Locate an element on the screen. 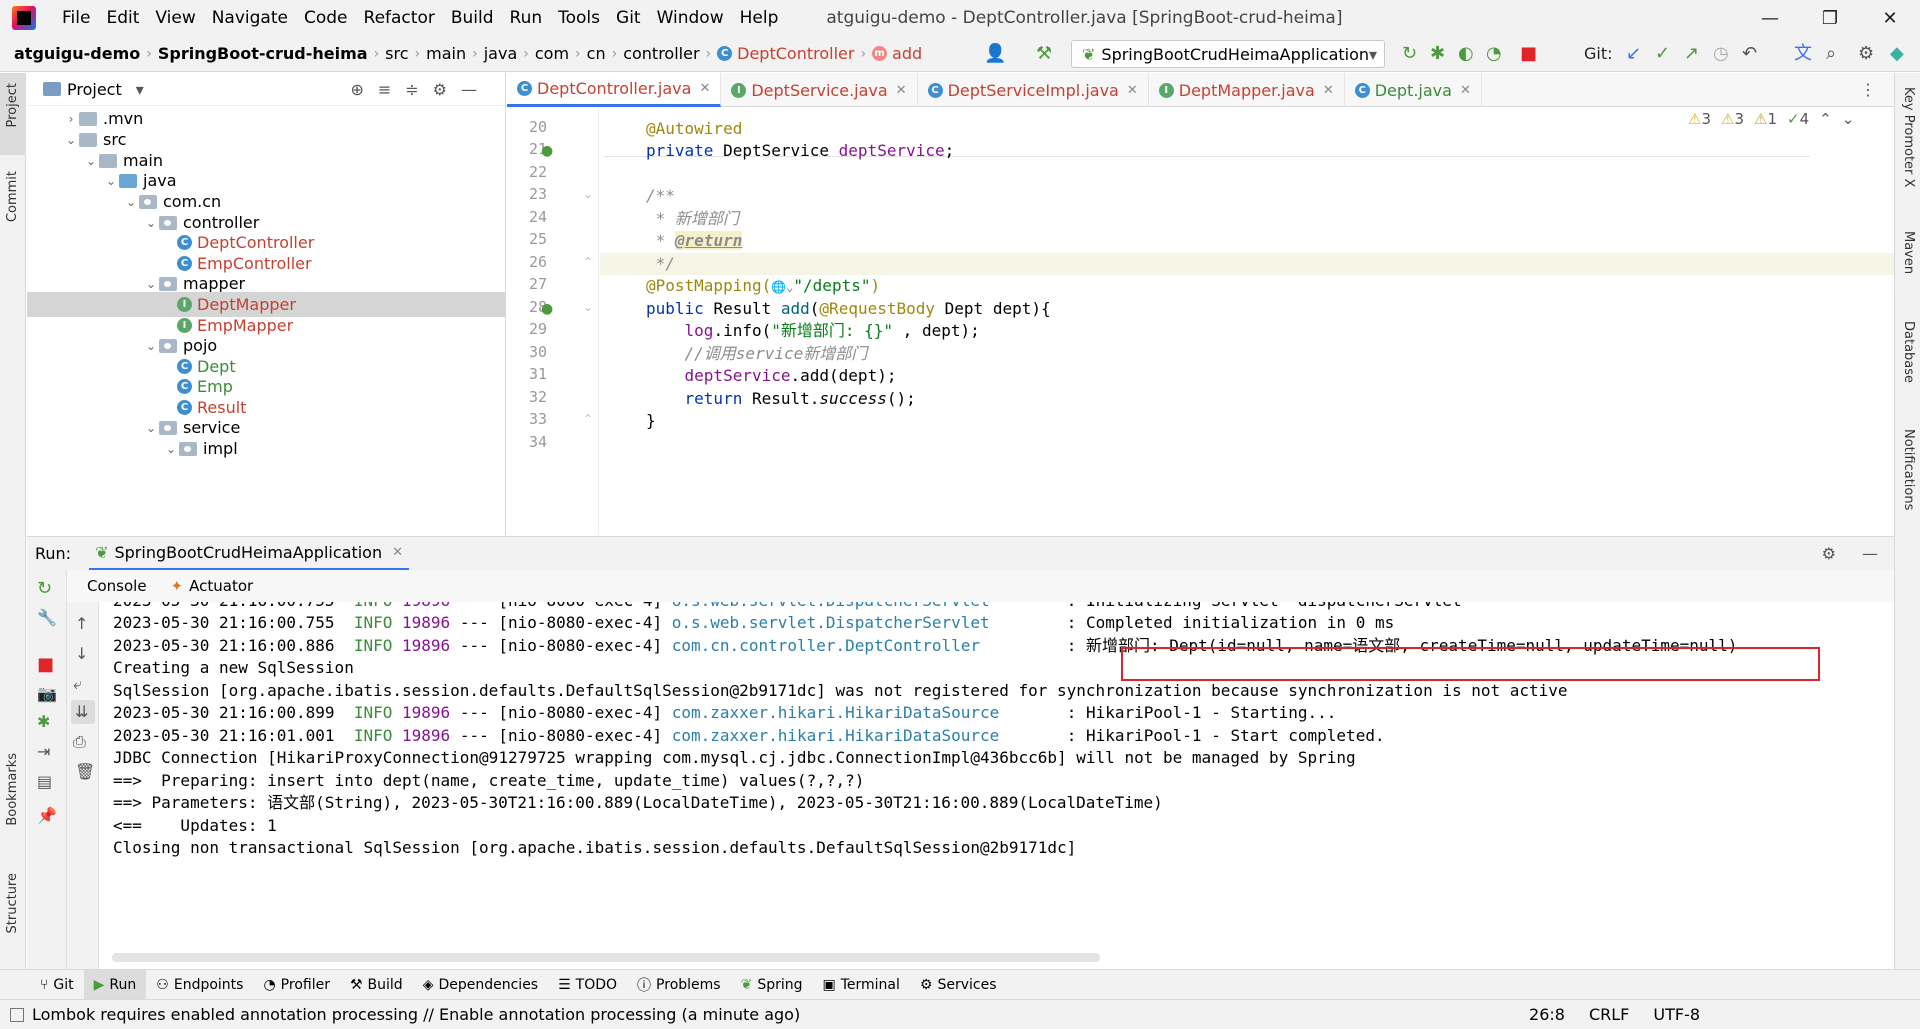  exit-icon: ⇥ is located at coordinates (43, 751).